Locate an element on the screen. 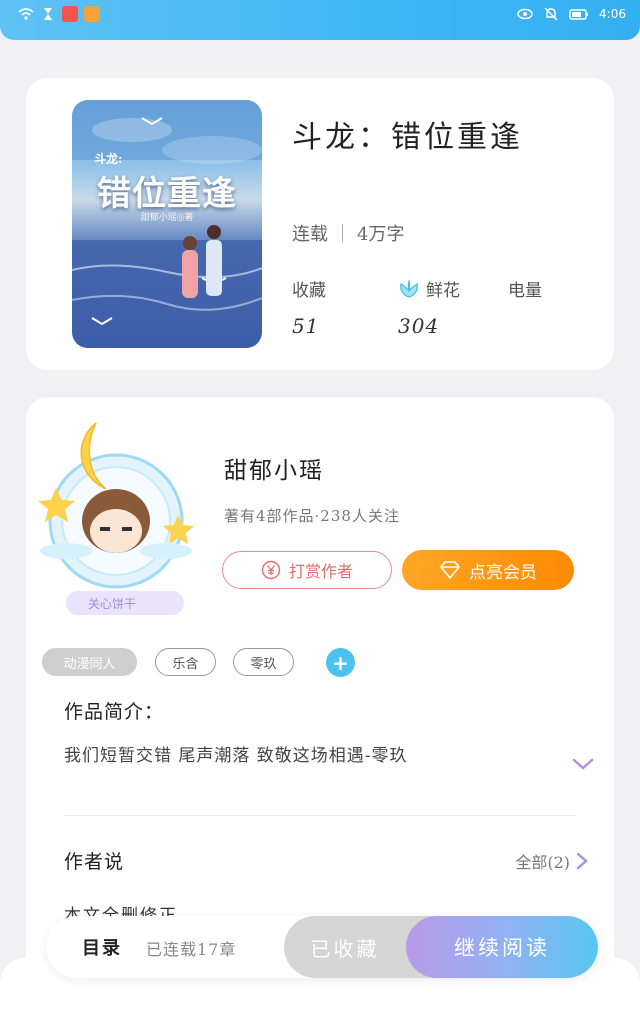 This screenshot has height=1024, width=640. stat-collect: 收藏 is located at coordinates (309, 288).